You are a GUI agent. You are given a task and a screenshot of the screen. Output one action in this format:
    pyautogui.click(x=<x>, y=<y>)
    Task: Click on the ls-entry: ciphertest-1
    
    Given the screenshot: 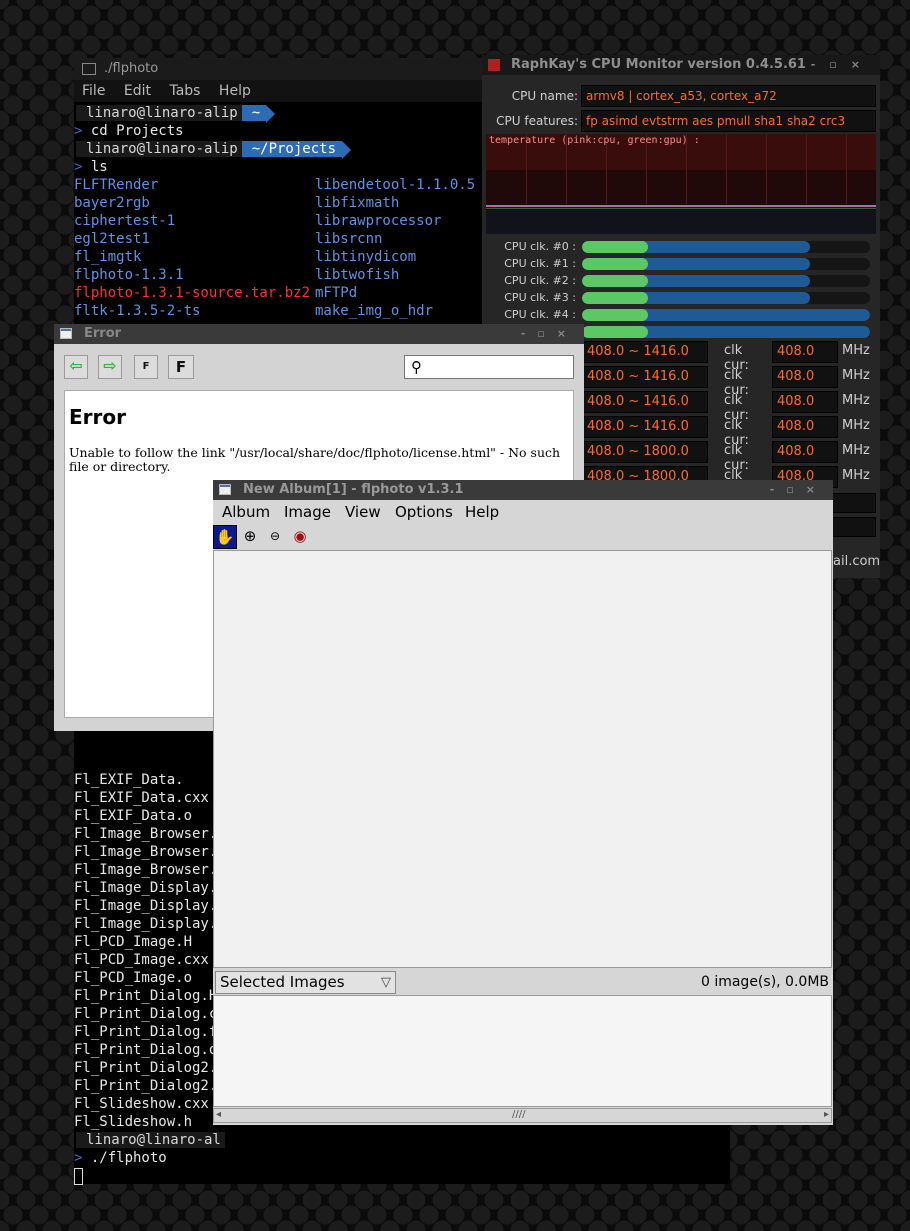 What is the action you would take?
    pyautogui.click(x=125, y=221)
    